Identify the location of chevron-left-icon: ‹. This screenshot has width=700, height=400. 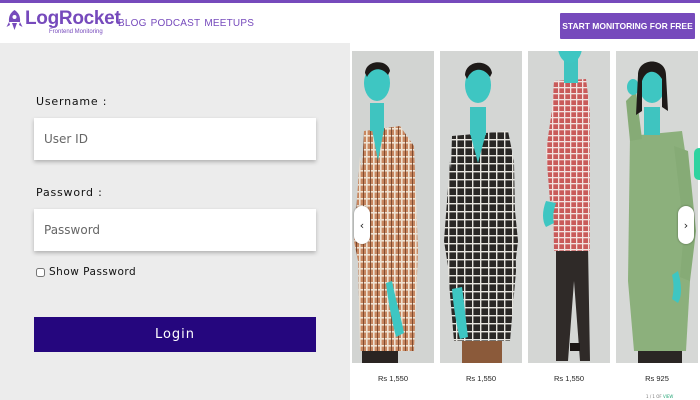
(362, 225).